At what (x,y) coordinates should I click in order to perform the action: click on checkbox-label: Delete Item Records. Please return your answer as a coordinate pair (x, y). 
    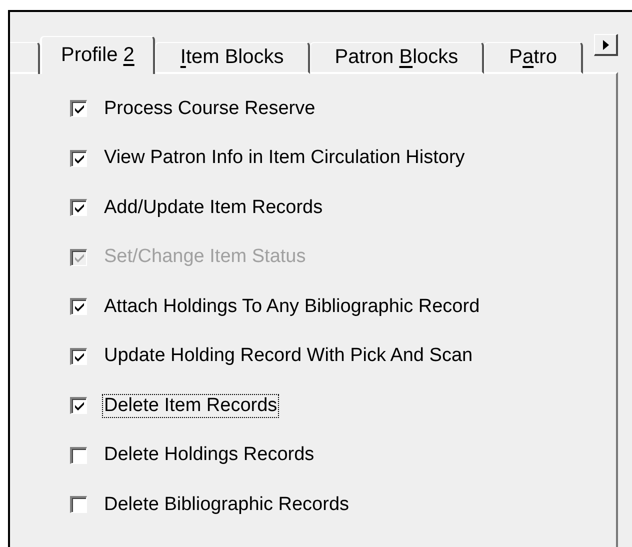
    Looking at the image, I should click on (190, 405).